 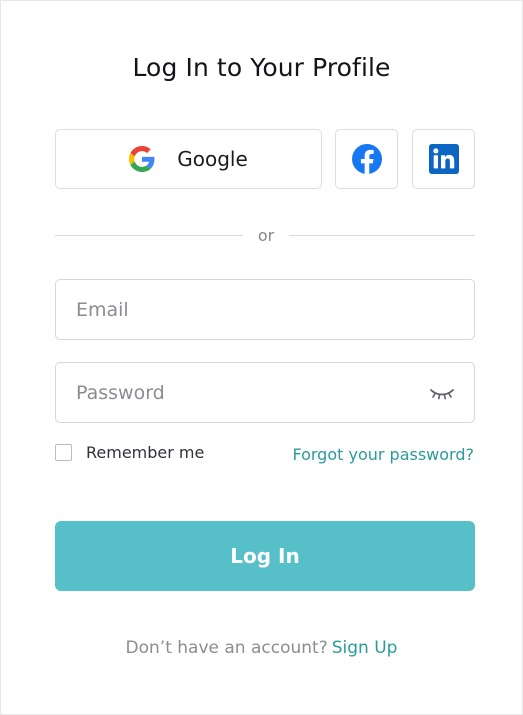 What do you see at coordinates (382, 235) in the screenshot?
I see `divider-line-right` at bounding box center [382, 235].